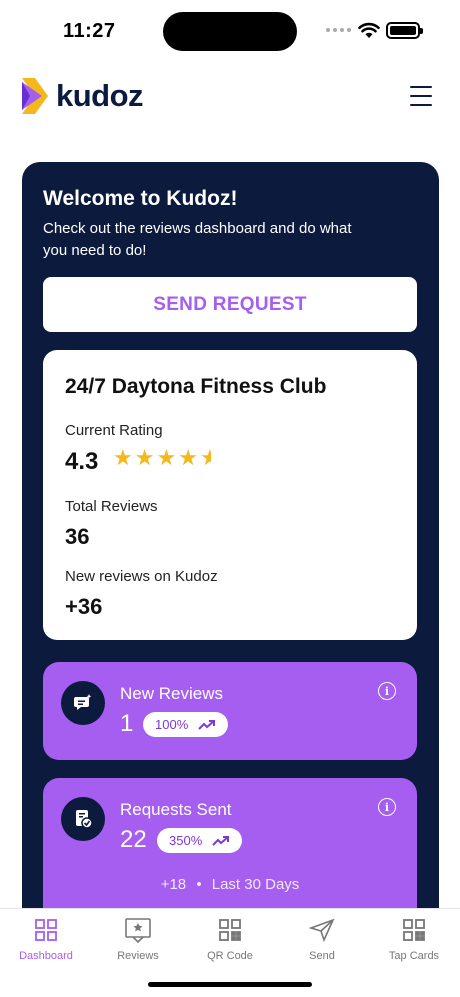  I want to click on rating-stars: ★ ★ ★ ★ ★, so click(162, 458).